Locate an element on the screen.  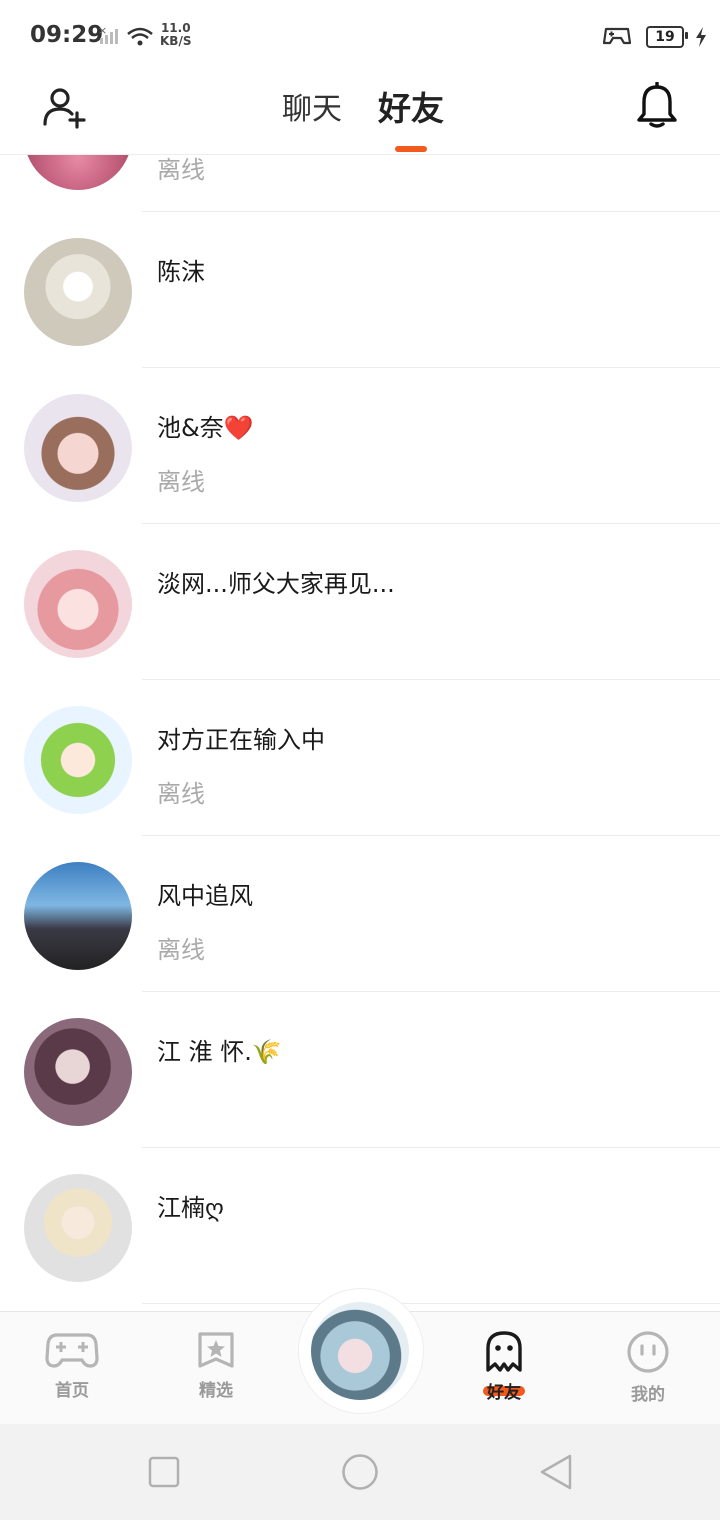
home-icon is located at coordinates (360, 1472).